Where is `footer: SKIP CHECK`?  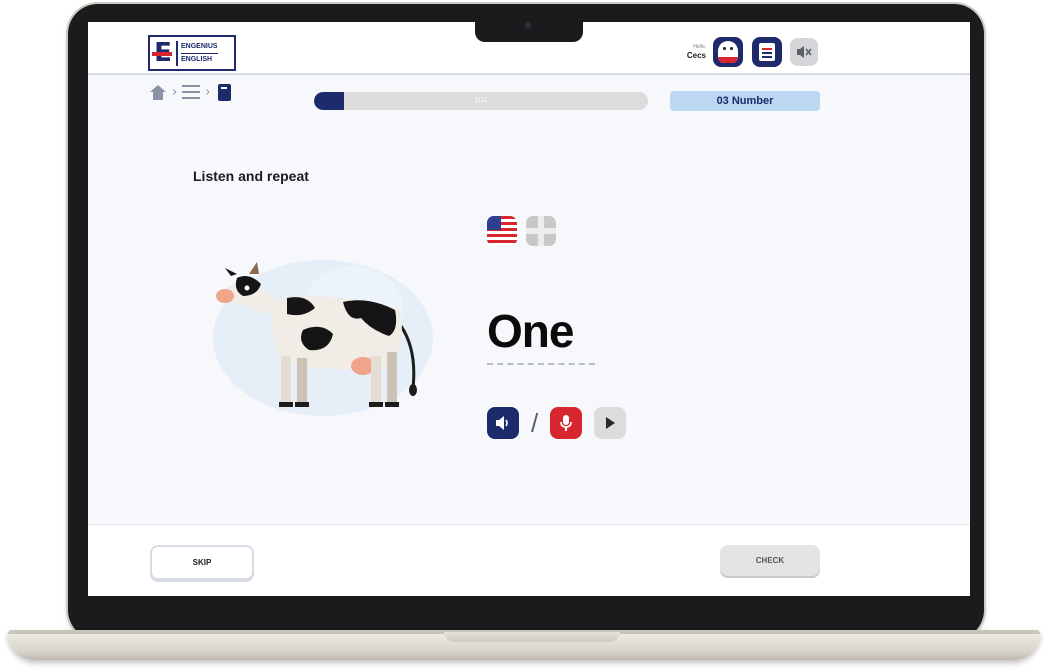
footer: SKIP CHECK is located at coordinates (529, 560).